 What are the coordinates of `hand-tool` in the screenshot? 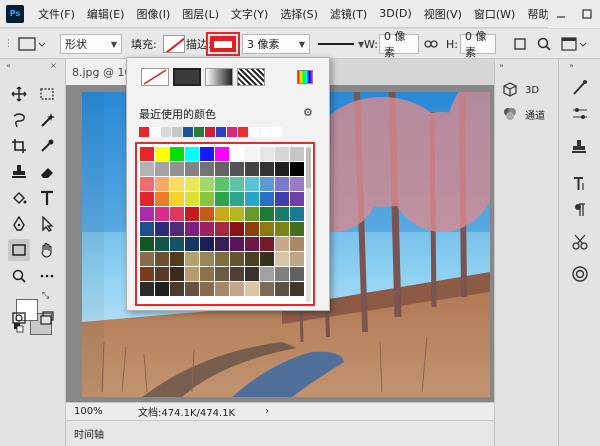 It's located at (47, 250).